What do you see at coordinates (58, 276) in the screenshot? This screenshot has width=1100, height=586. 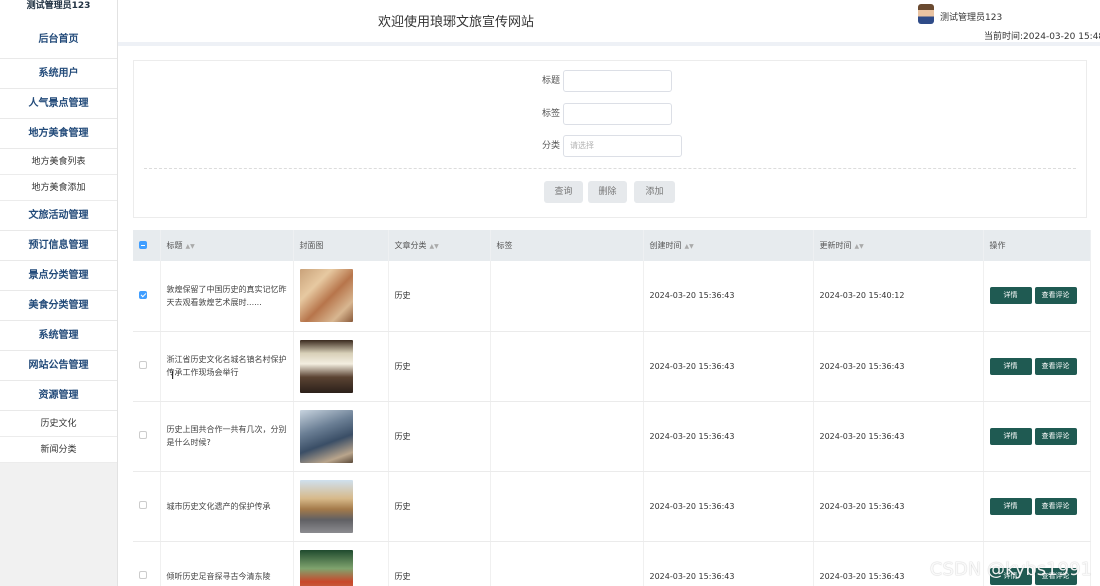 I see `sidebar-item: 景点分类管理` at bounding box center [58, 276].